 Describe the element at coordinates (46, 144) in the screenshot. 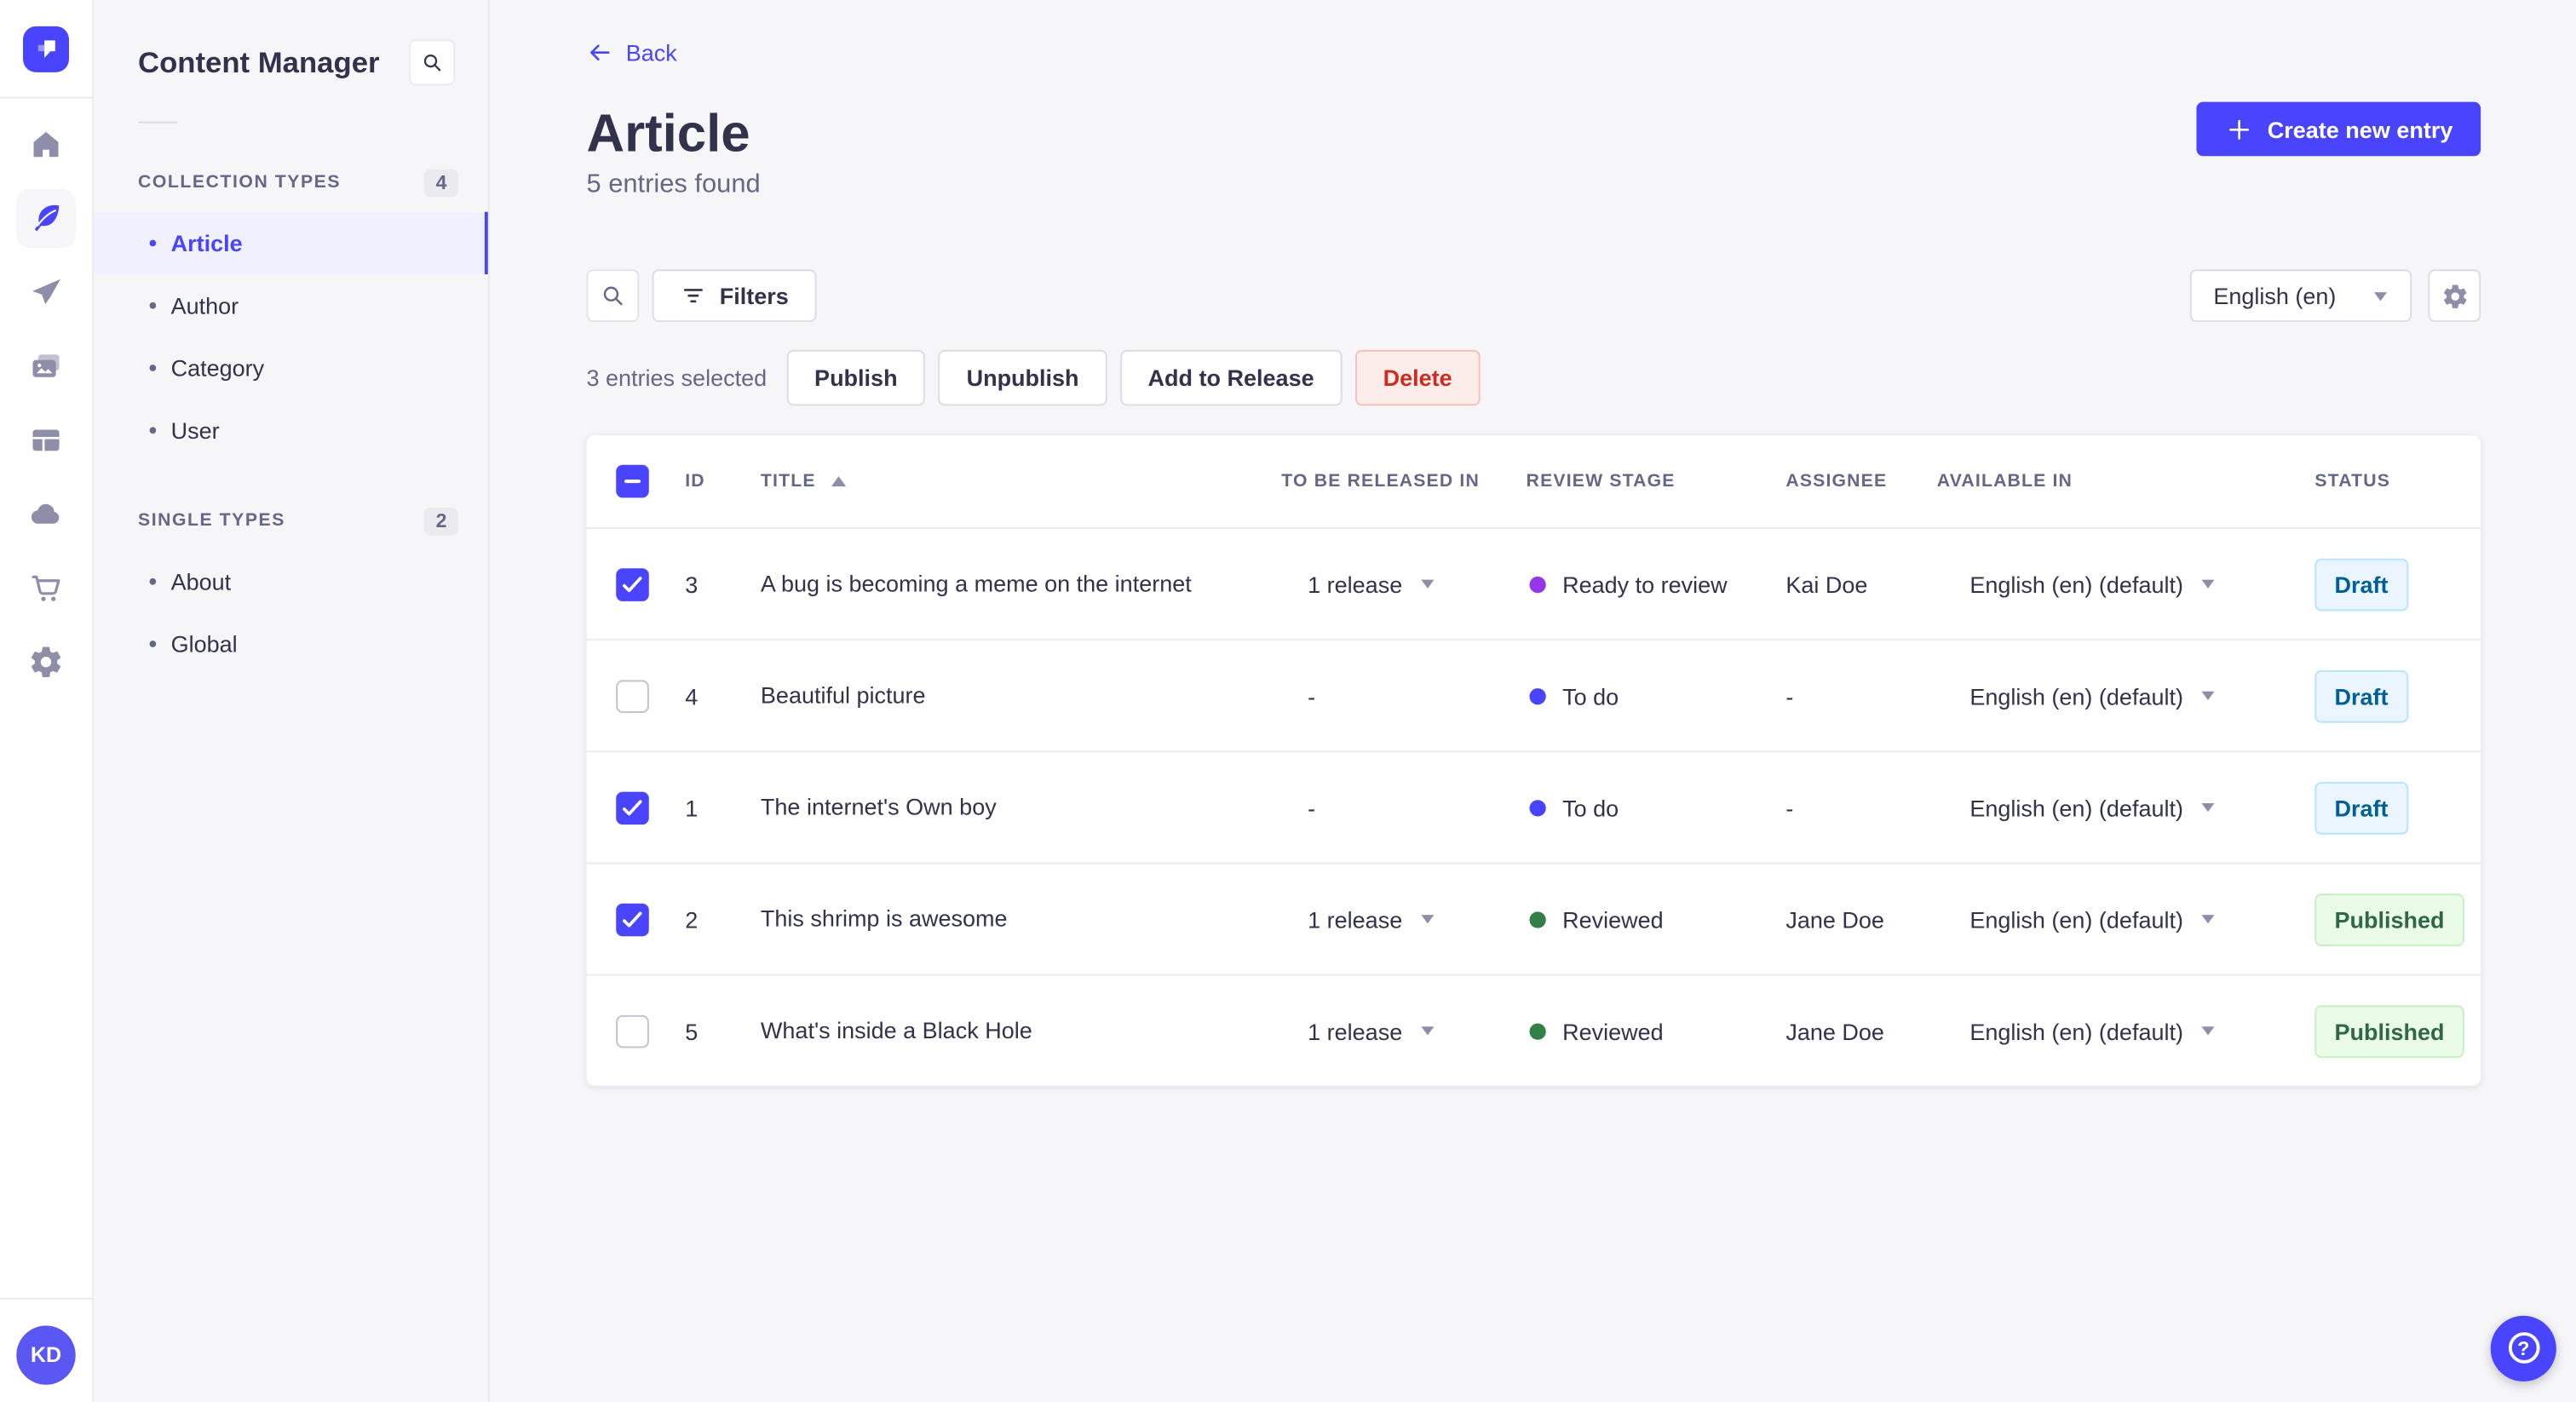

I see `nav-home-button` at that location.